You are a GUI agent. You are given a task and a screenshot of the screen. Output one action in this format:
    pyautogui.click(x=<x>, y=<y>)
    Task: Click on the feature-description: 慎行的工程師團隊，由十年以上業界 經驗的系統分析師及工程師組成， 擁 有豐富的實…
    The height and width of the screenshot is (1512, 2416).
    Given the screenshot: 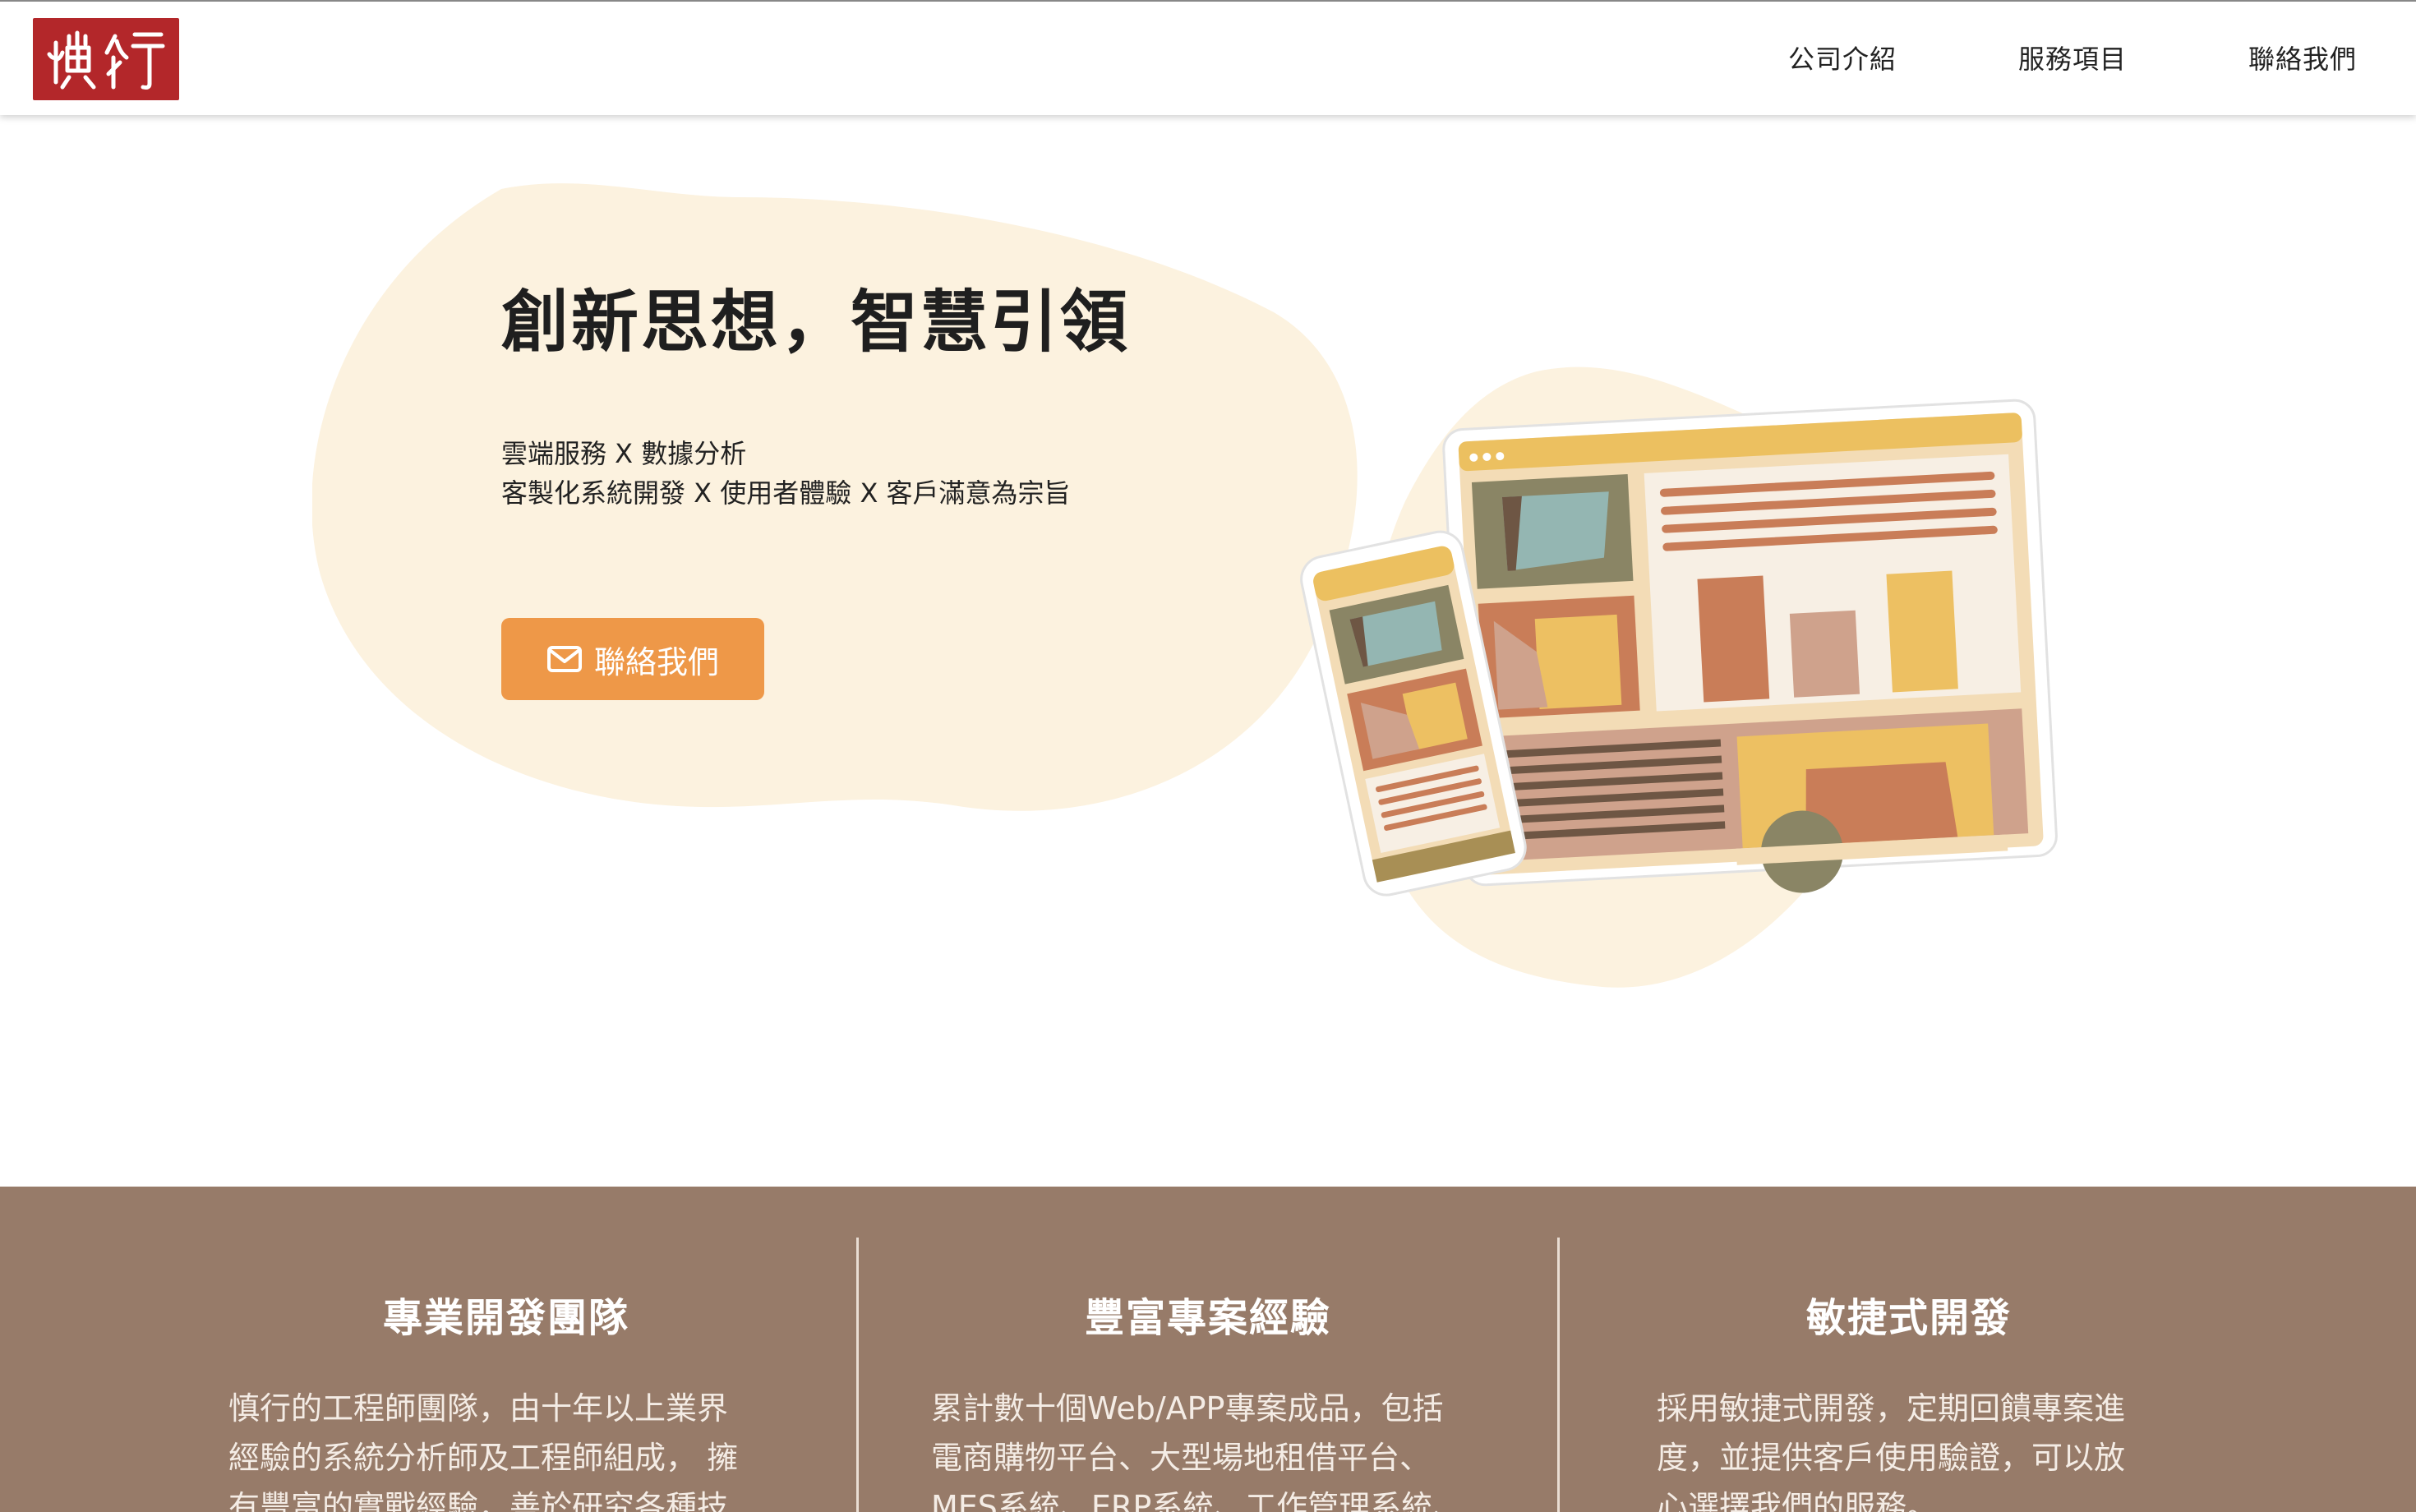 What is the action you would take?
    pyautogui.click(x=483, y=1448)
    